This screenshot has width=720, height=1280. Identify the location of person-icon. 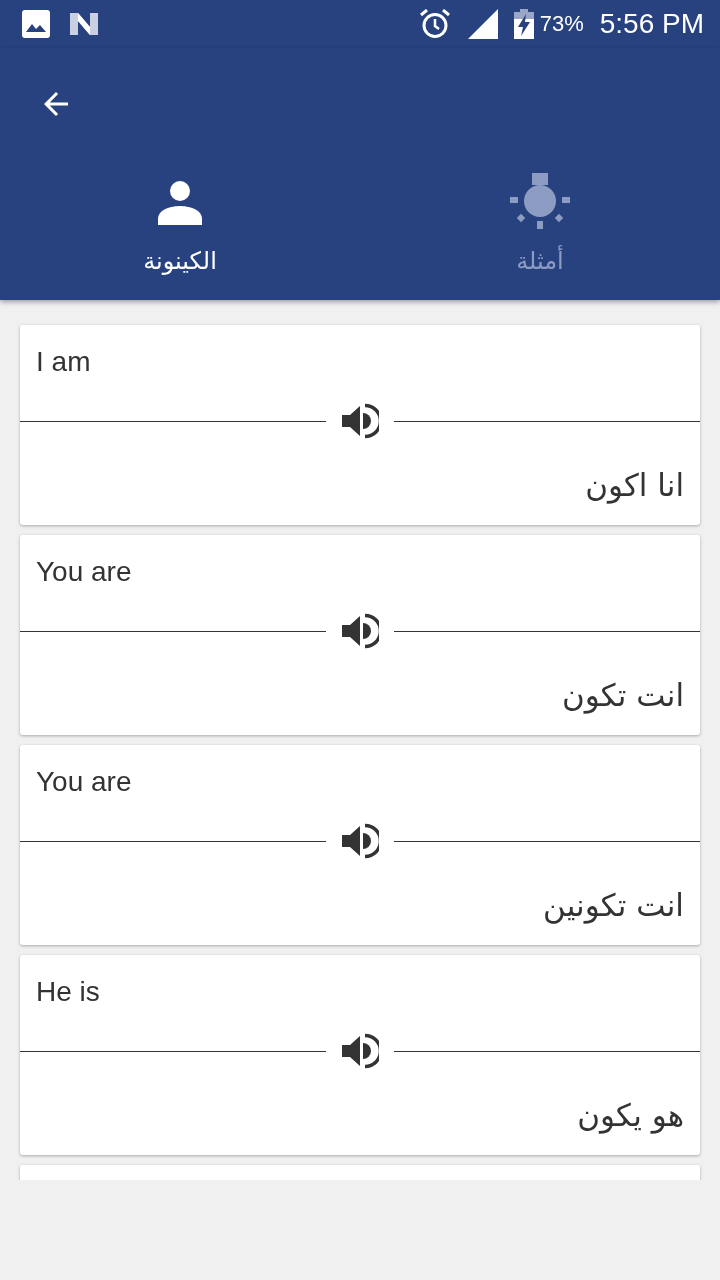
(180, 202).